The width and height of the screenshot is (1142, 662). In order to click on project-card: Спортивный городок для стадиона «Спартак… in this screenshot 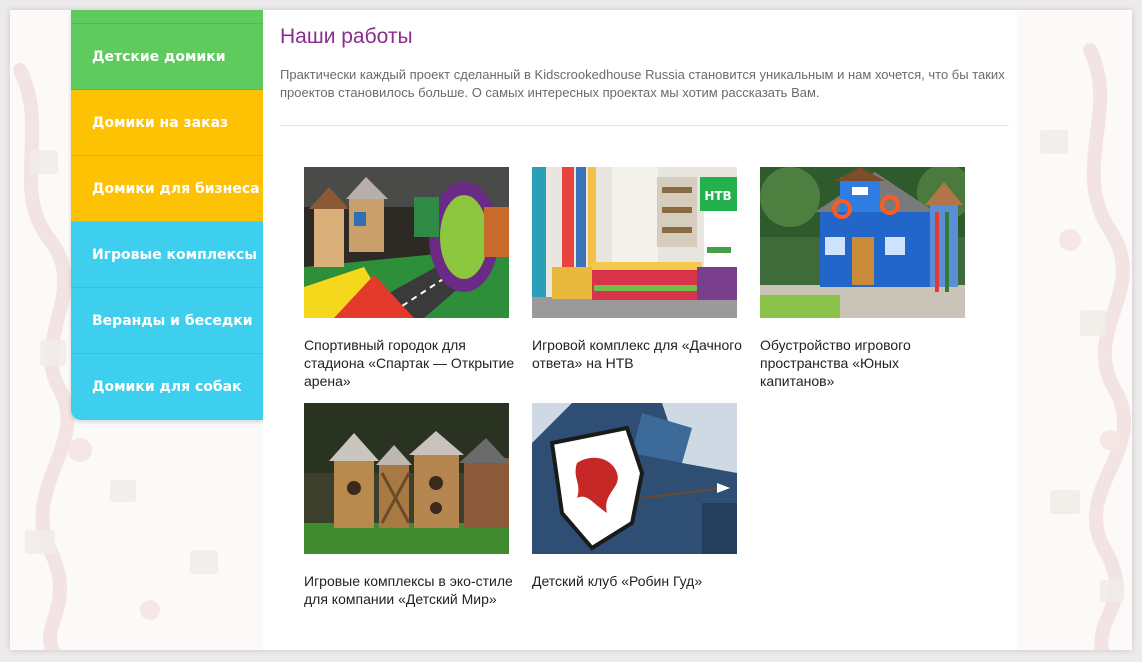, I will do `click(409, 278)`.